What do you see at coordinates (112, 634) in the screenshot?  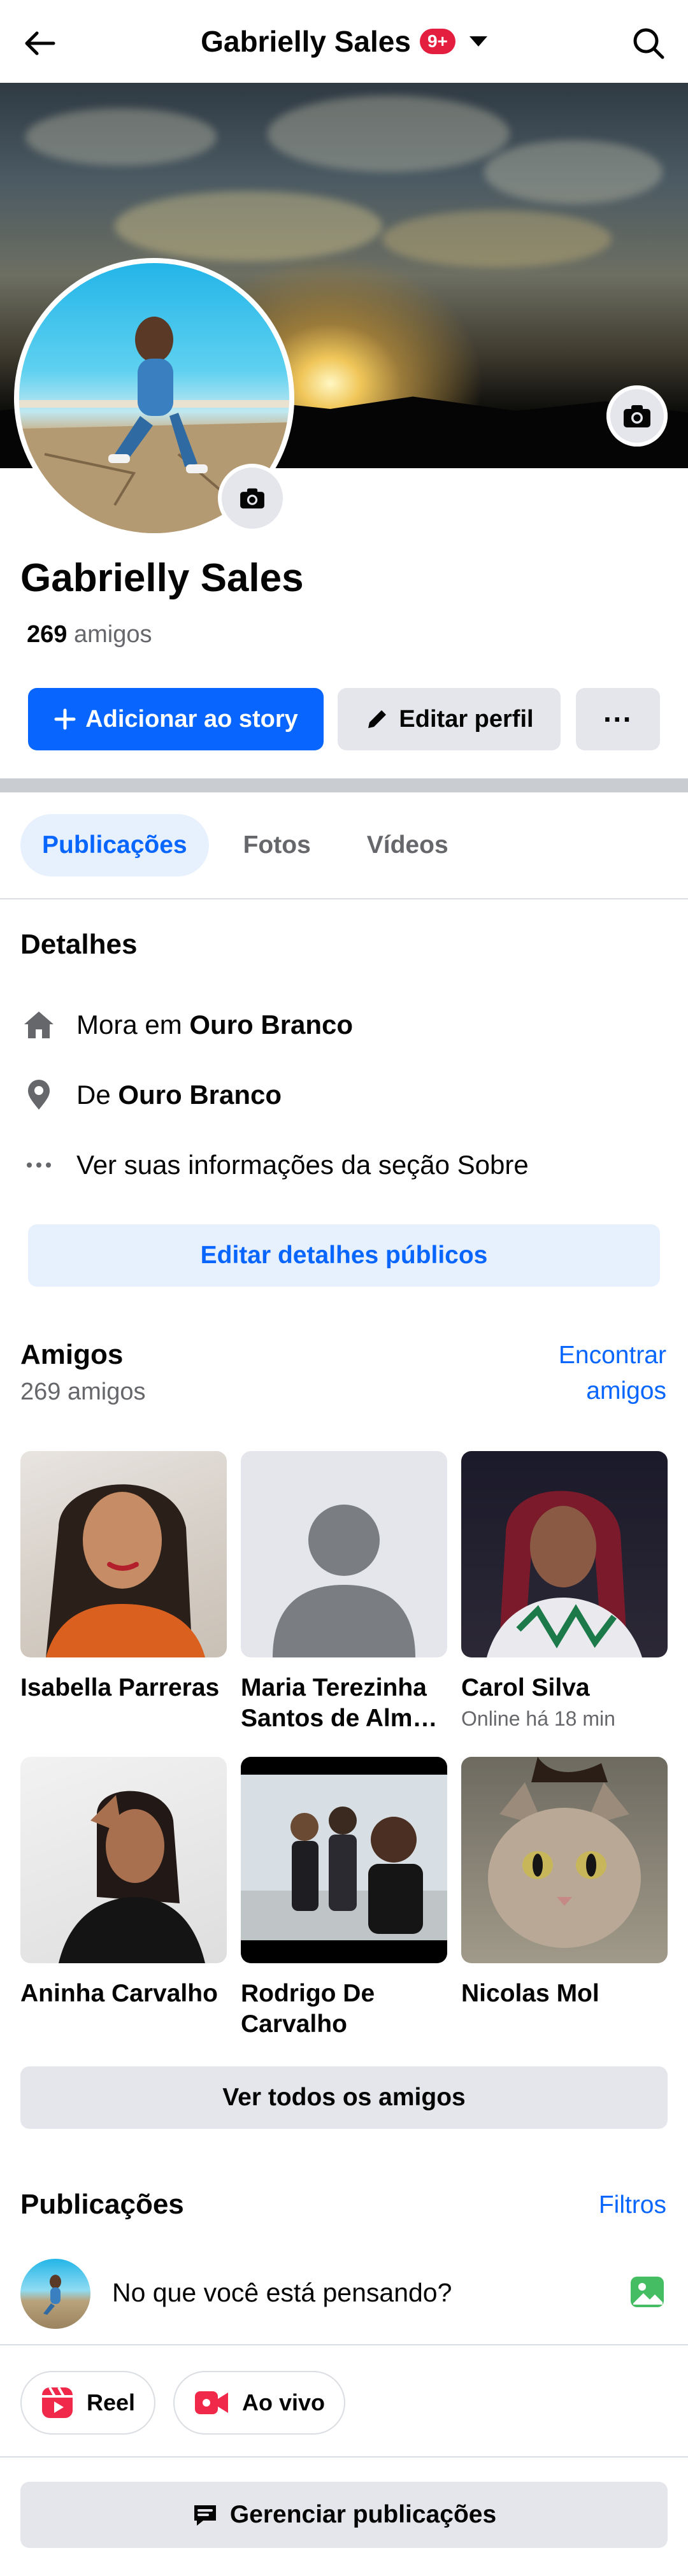 I see `friends-word: amigos` at bounding box center [112, 634].